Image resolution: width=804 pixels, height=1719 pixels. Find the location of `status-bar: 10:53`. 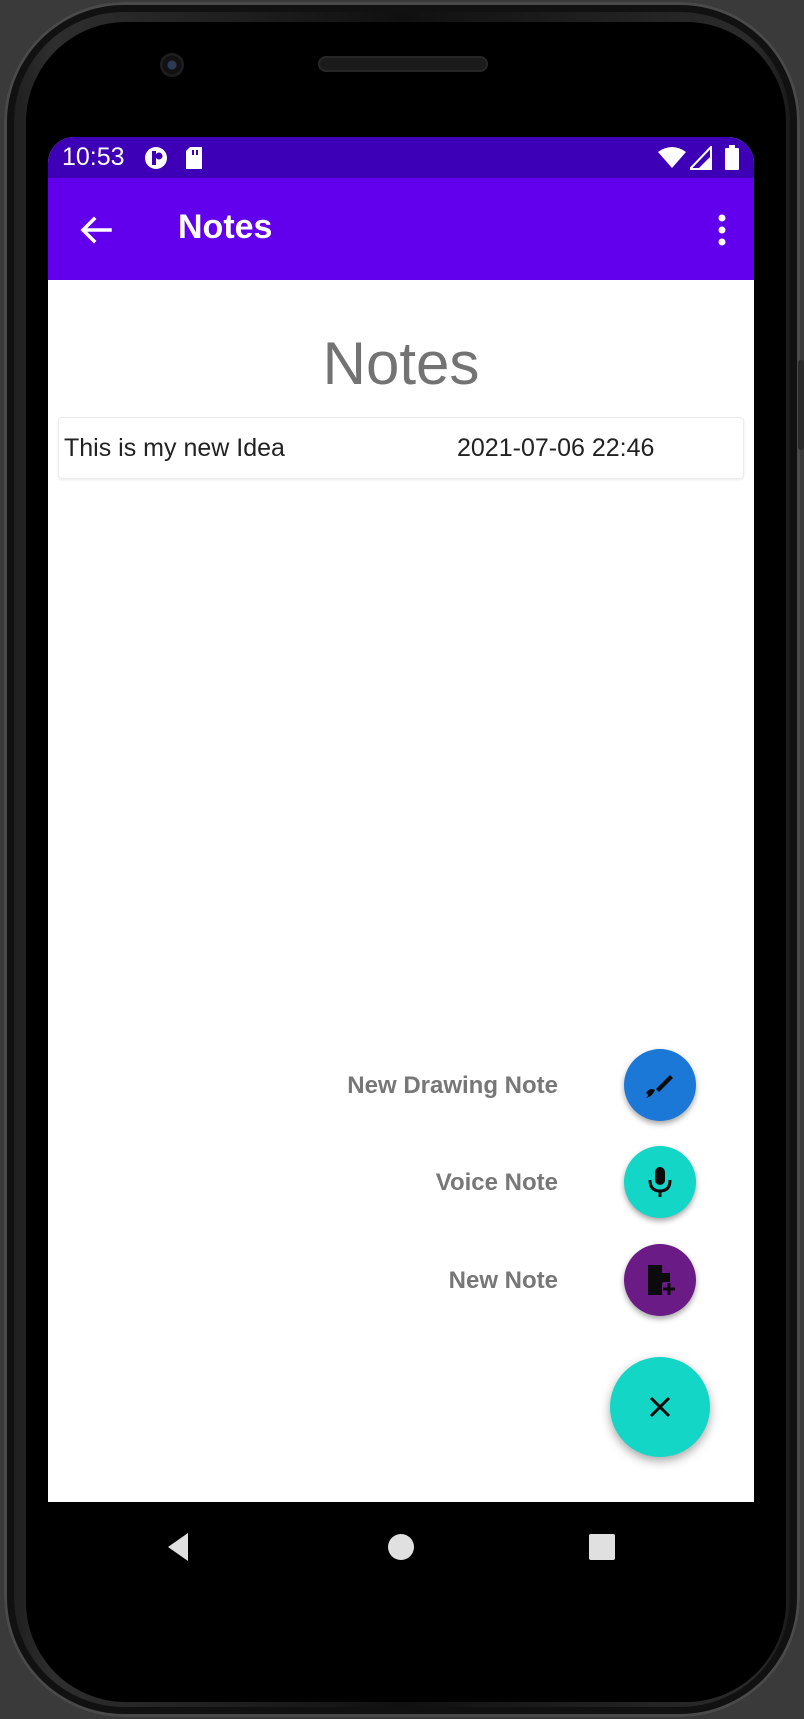

status-bar: 10:53 is located at coordinates (401, 157).